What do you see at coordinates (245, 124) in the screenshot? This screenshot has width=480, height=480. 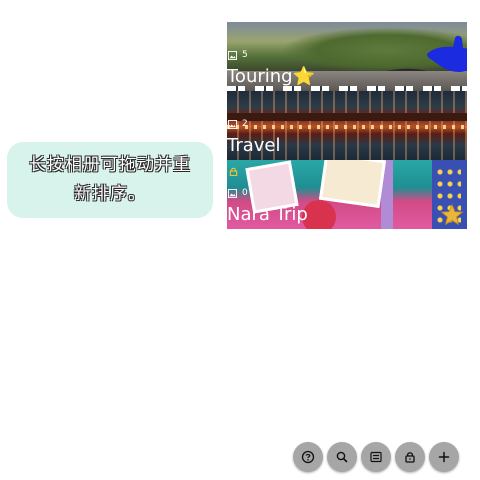 I see `album-photo-count: 2` at bounding box center [245, 124].